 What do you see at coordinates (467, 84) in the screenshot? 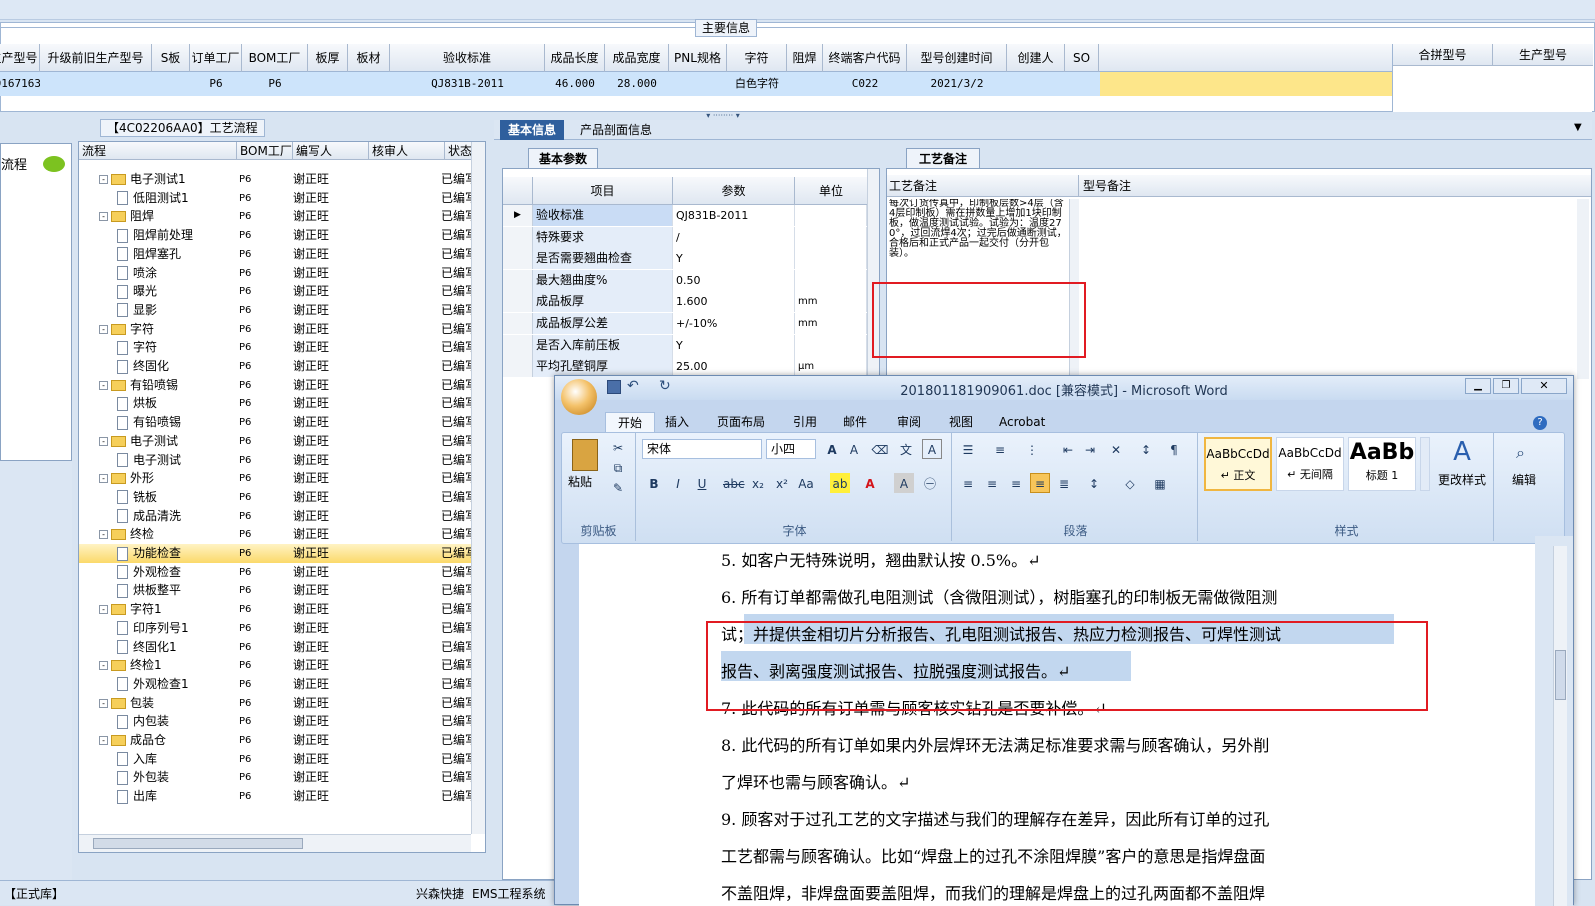
I see `main-cell-7: QJ831B-2011` at bounding box center [467, 84].